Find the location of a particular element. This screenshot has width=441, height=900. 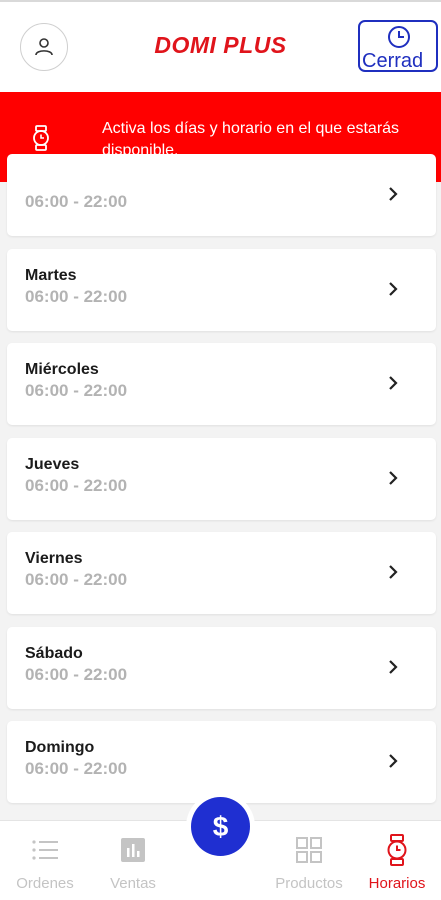

schedule-day: Viernes is located at coordinates (54, 558).